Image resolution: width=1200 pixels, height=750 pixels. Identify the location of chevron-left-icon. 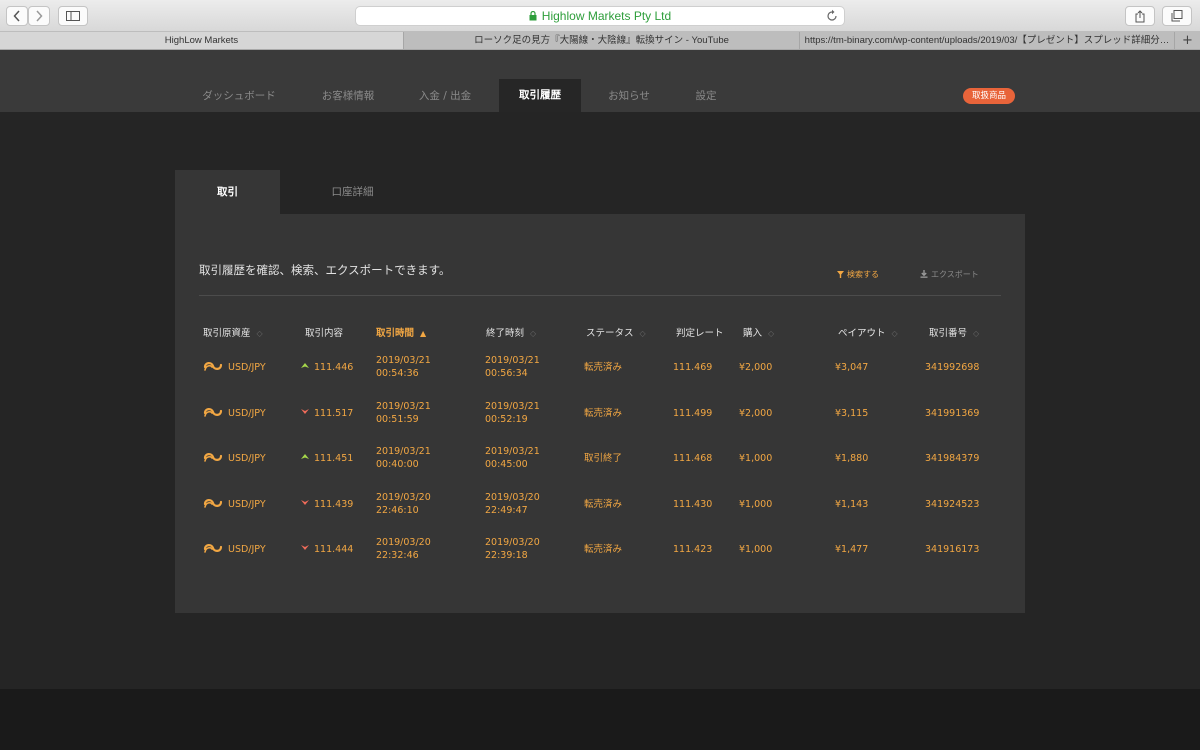
(16, 16).